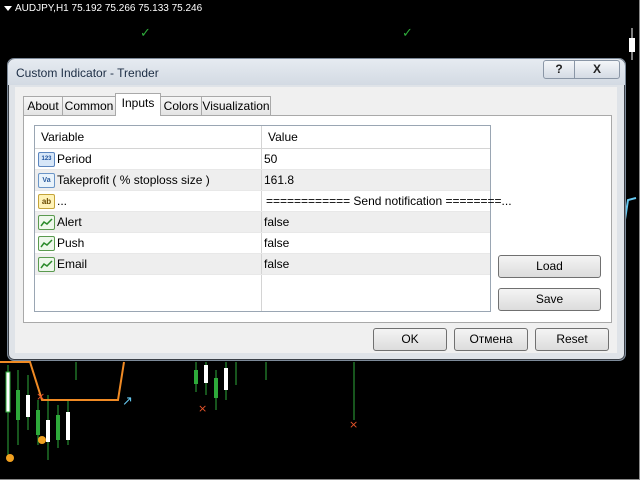 This screenshot has height=480, width=640. Describe the element at coordinates (270, 159) in the screenshot. I see `variable-value: 50` at that location.